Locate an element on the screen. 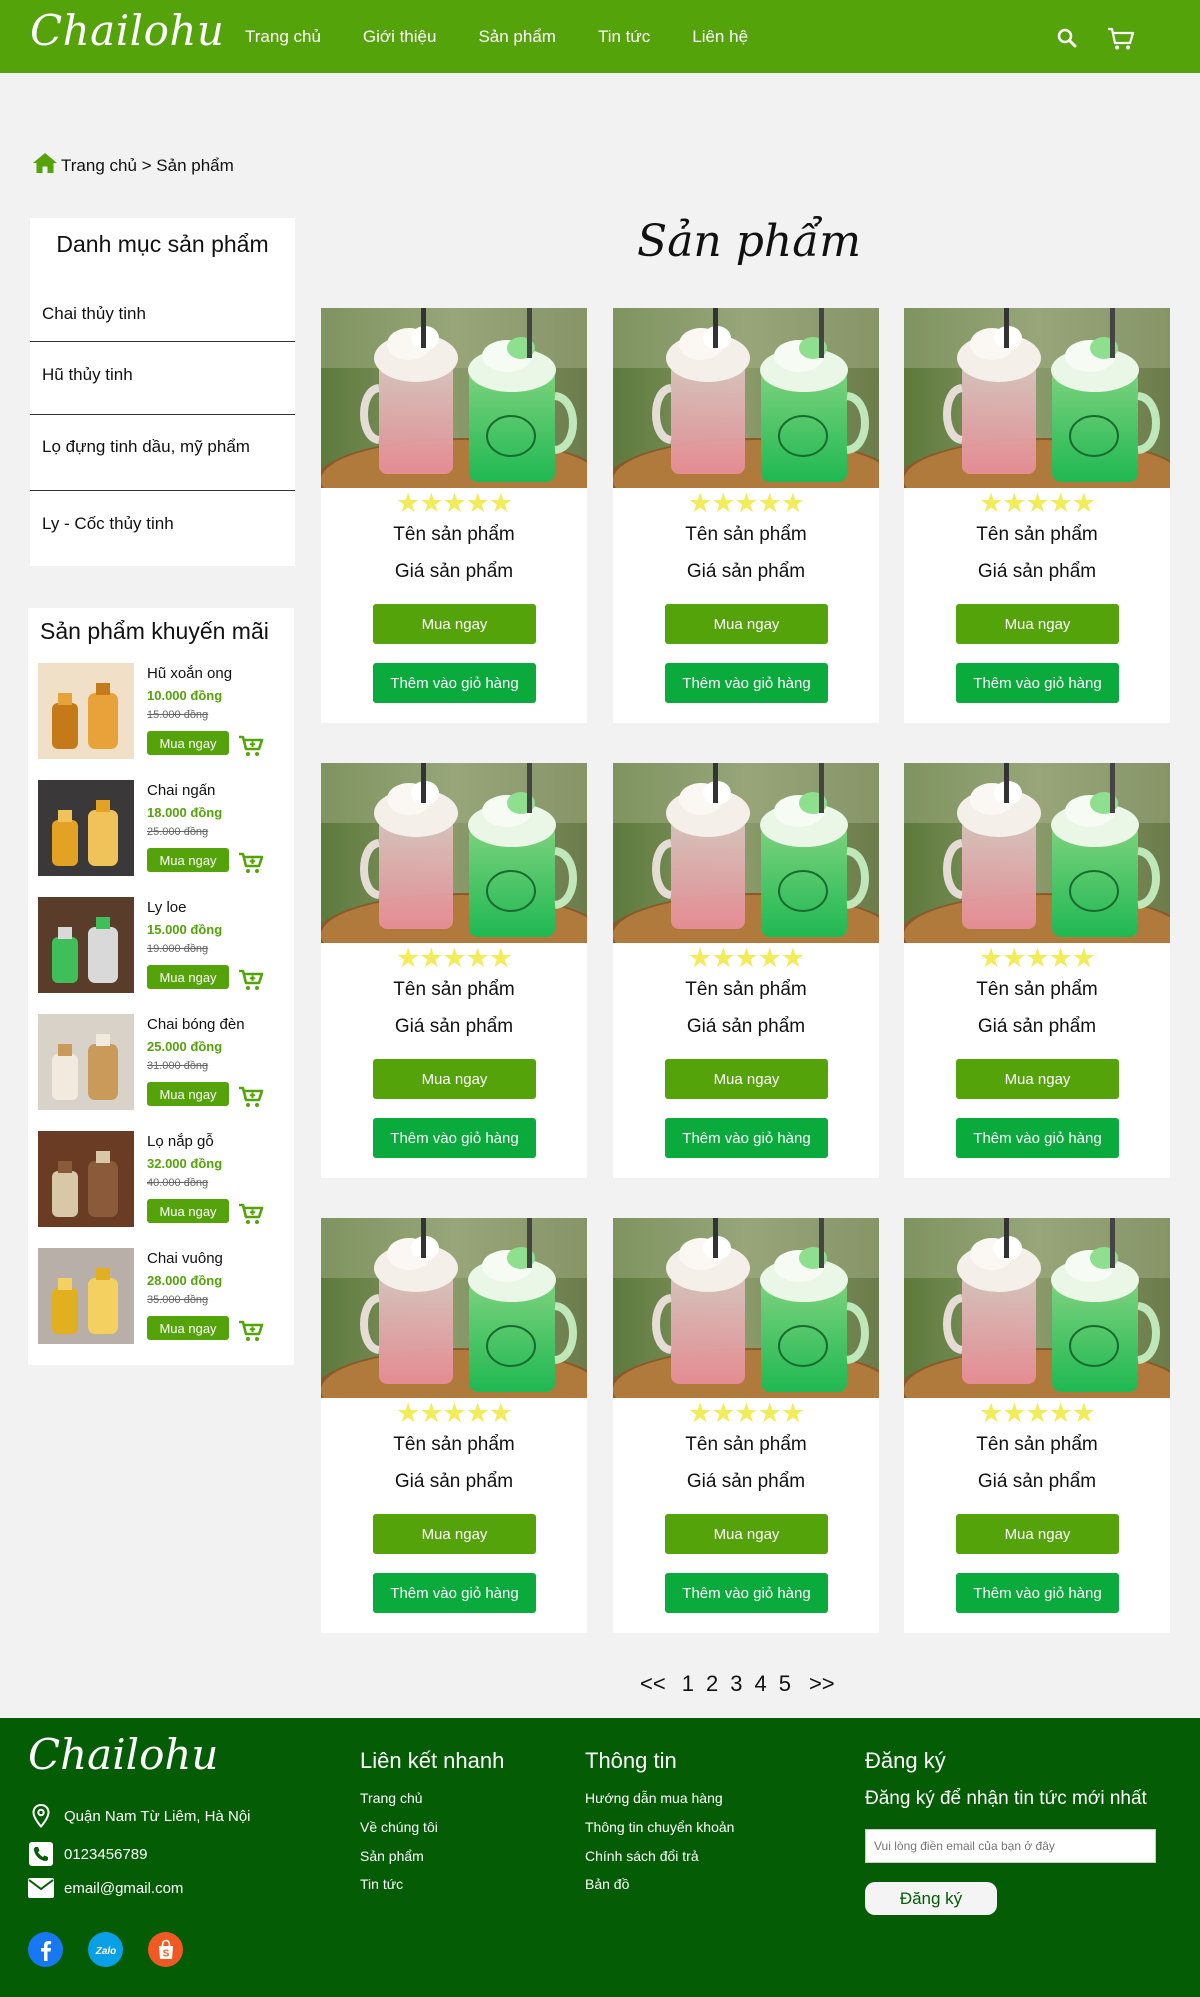 The height and width of the screenshot is (1997, 1200). email-subscribe-input is located at coordinates (1010, 1846).